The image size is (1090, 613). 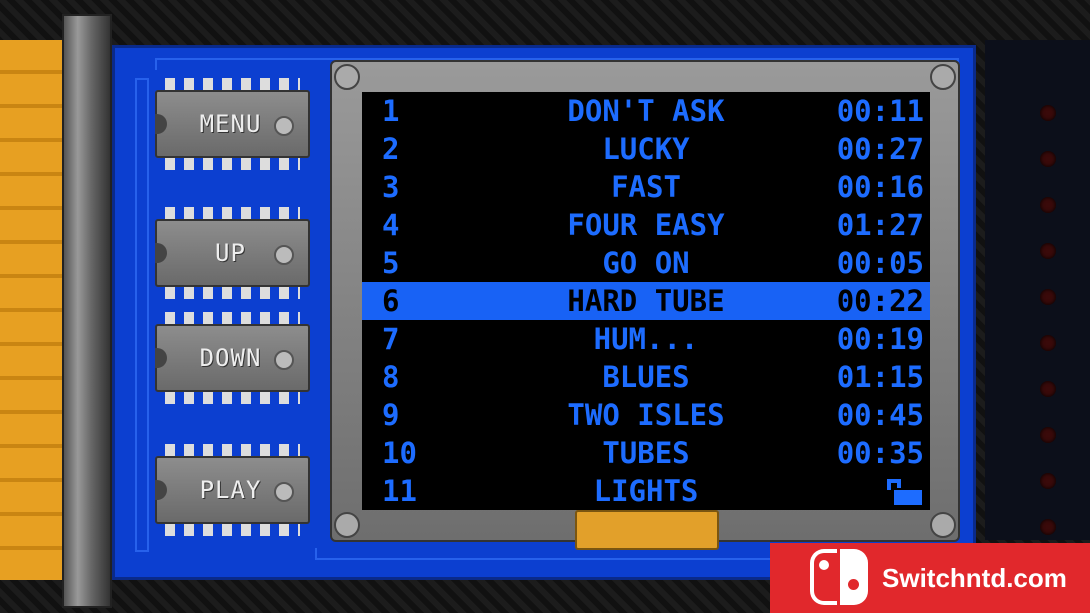 I want to click on track-duration: 00:19, so click(x=880, y=339).